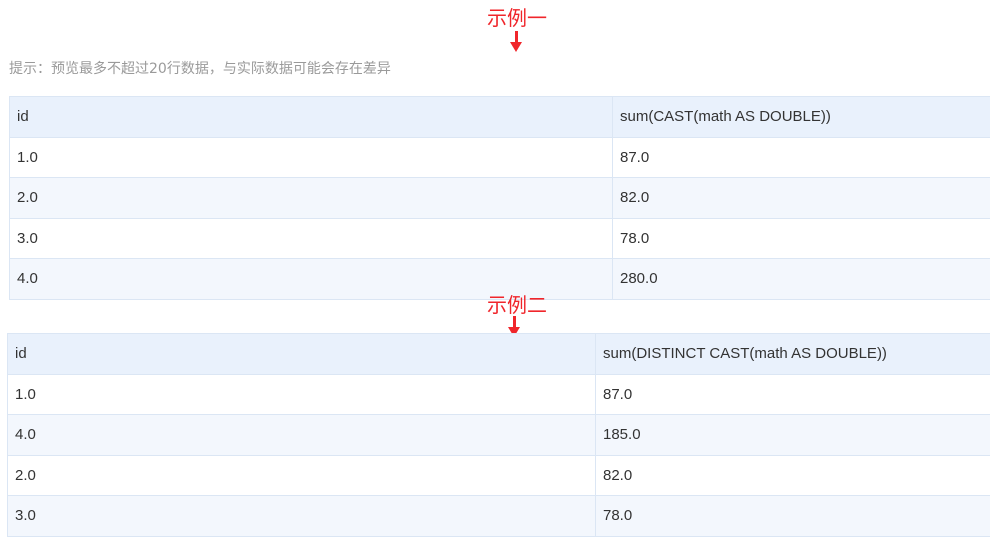  Describe the element at coordinates (517, 305) in the screenshot. I see `example-2-label: 示例二` at that location.